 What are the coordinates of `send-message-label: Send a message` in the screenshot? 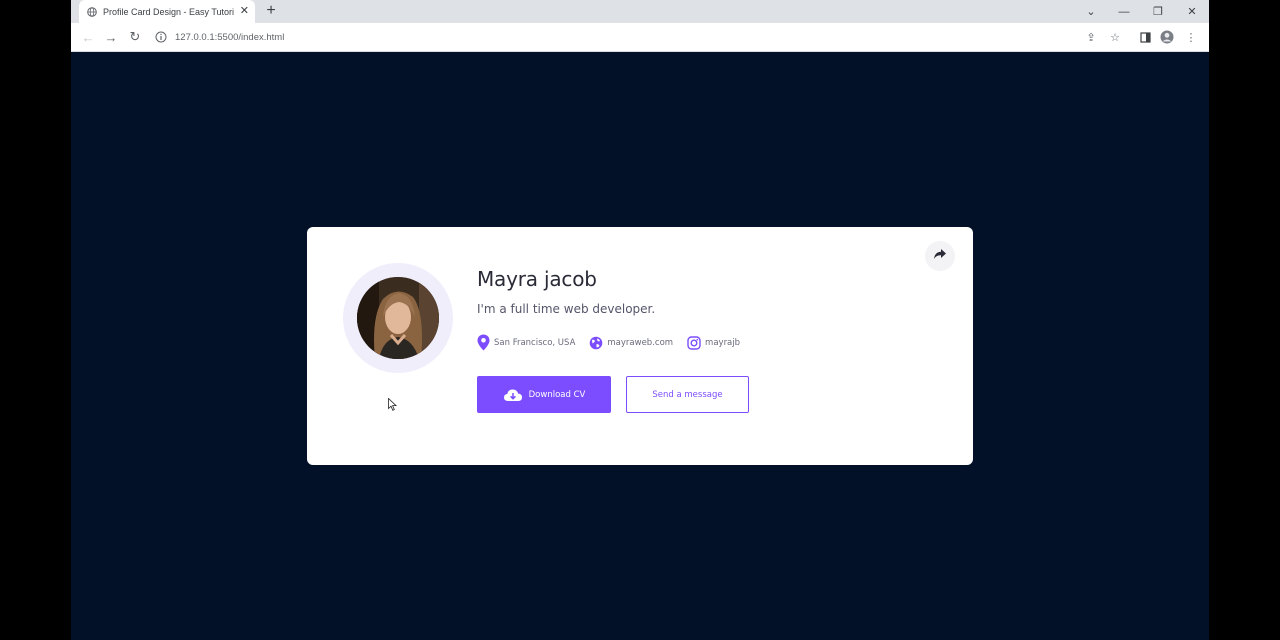 It's located at (687, 394).